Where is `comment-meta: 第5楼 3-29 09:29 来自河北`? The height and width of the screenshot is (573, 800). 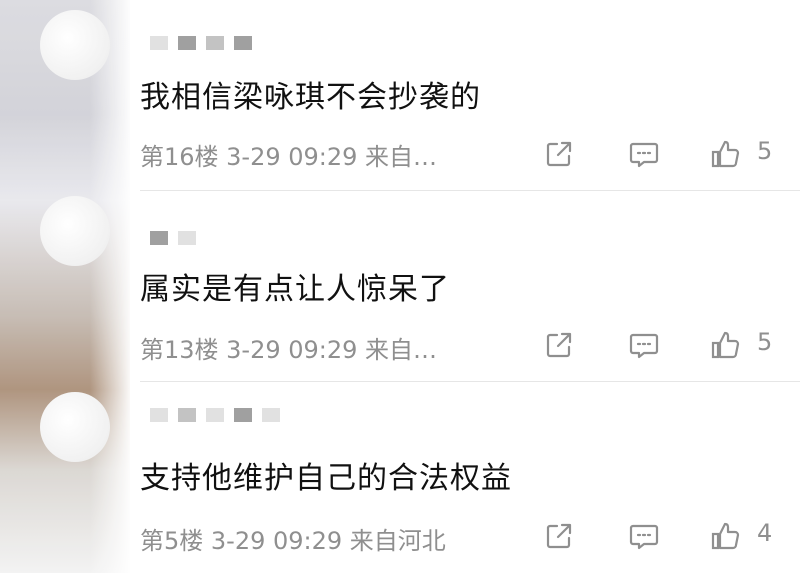
comment-meta: 第5楼 3-29 09:29 来自河北 is located at coordinates (293, 541).